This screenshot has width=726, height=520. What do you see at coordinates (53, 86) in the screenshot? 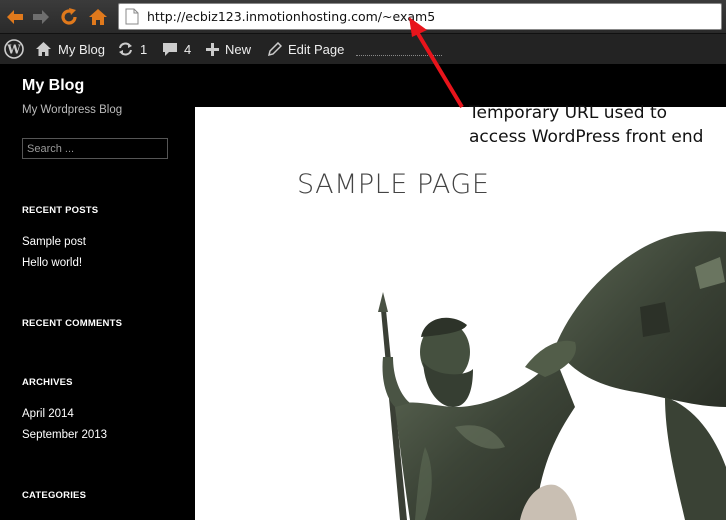
I see `site-title: My Blog` at bounding box center [53, 86].